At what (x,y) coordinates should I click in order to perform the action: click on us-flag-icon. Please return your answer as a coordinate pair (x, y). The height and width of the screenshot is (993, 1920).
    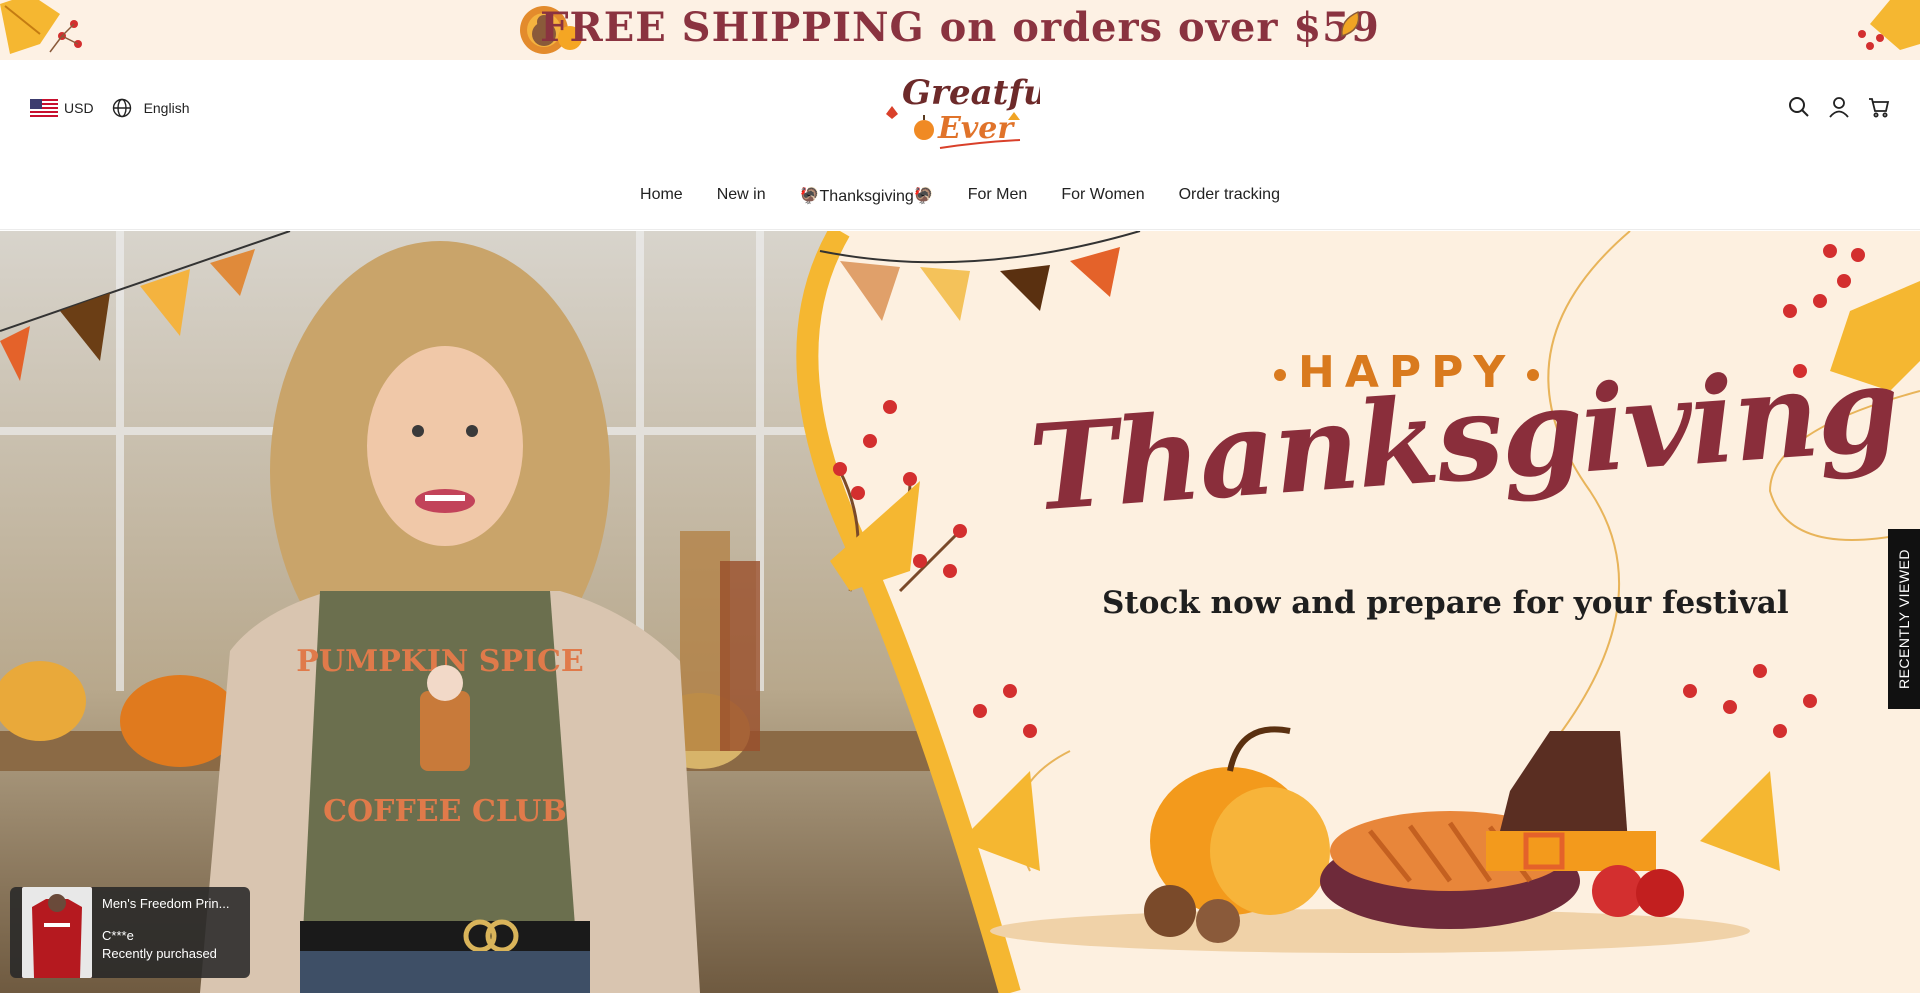
    Looking at the image, I should click on (44, 108).